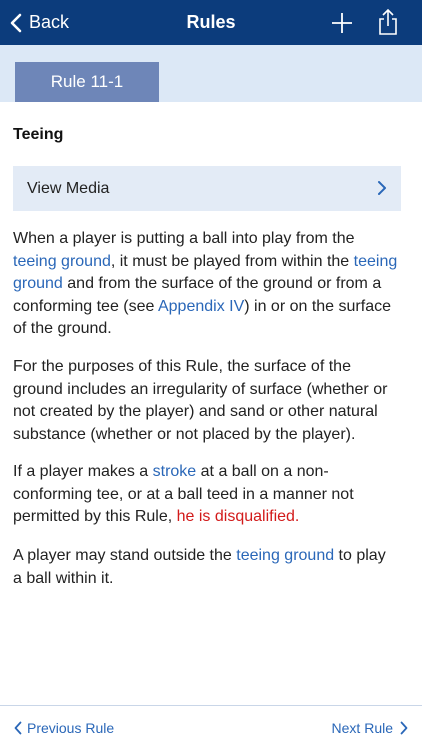 The image size is (422, 751). Describe the element at coordinates (207, 188) in the screenshot. I see `view-media-row: View Media` at that location.